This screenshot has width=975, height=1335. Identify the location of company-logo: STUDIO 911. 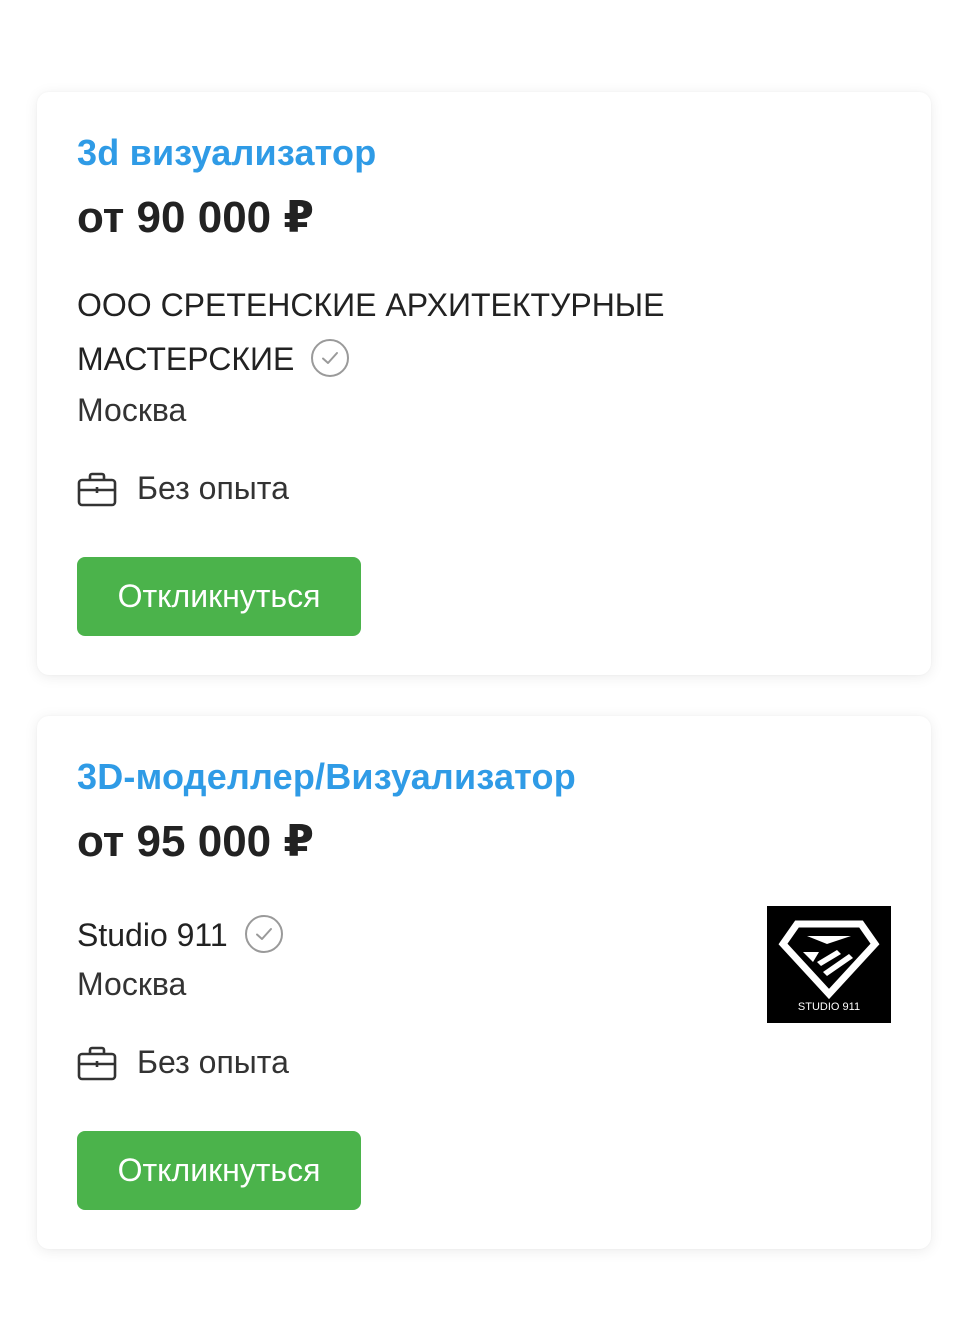
(829, 964).